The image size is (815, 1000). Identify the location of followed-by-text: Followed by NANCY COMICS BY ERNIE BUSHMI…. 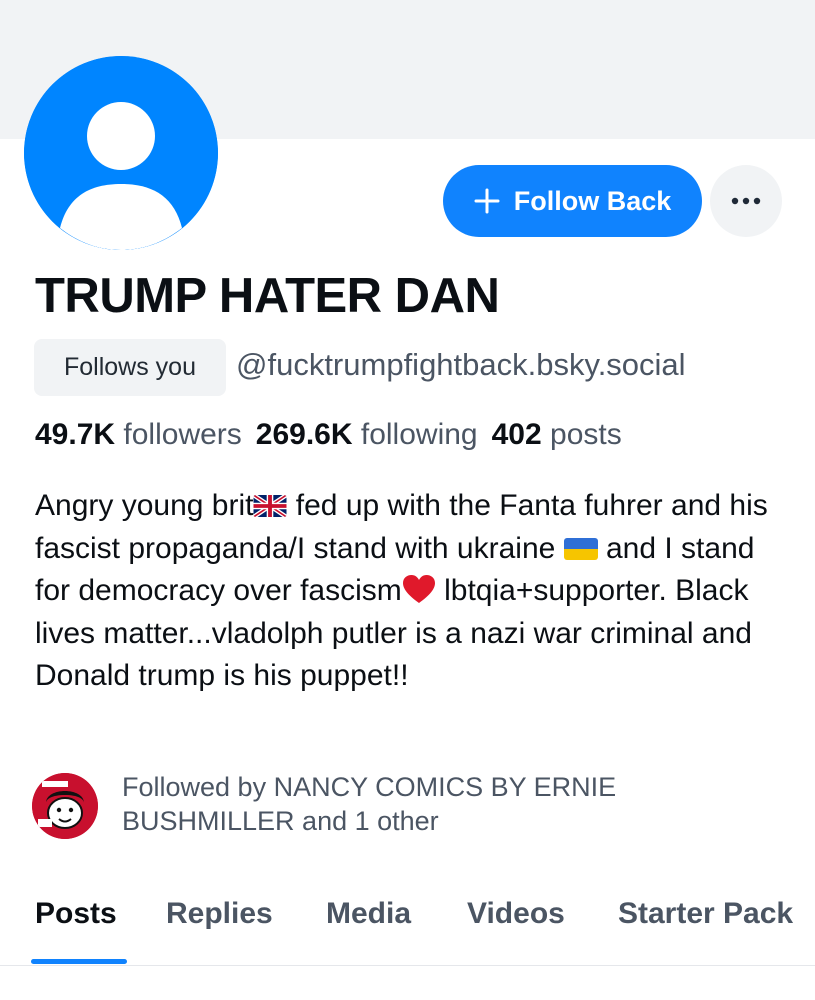
(422, 804).